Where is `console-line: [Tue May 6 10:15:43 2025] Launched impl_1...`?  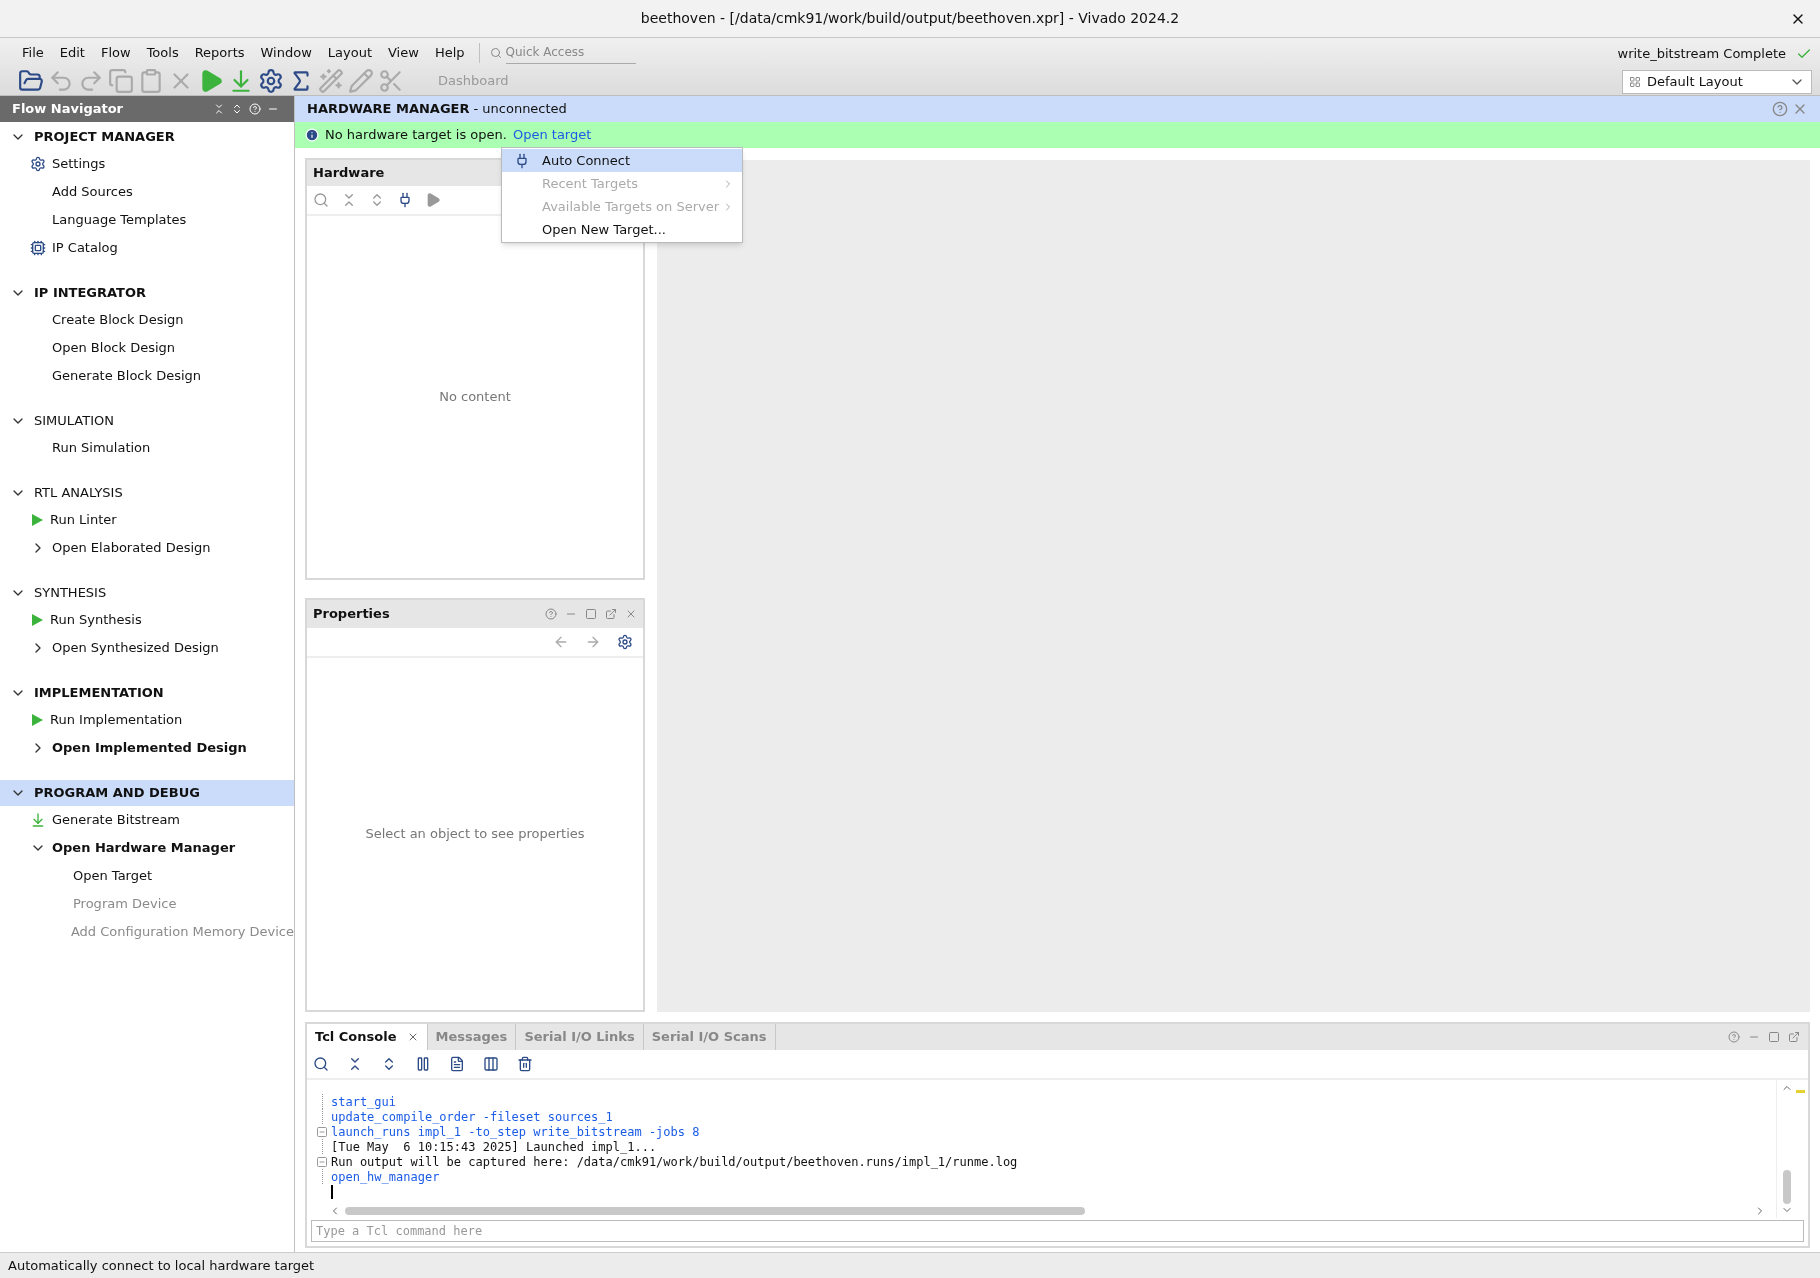
console-line: [Tue May 6 10:15:43 2025] Launched impl_1... is located at coordinates (494, 1147).